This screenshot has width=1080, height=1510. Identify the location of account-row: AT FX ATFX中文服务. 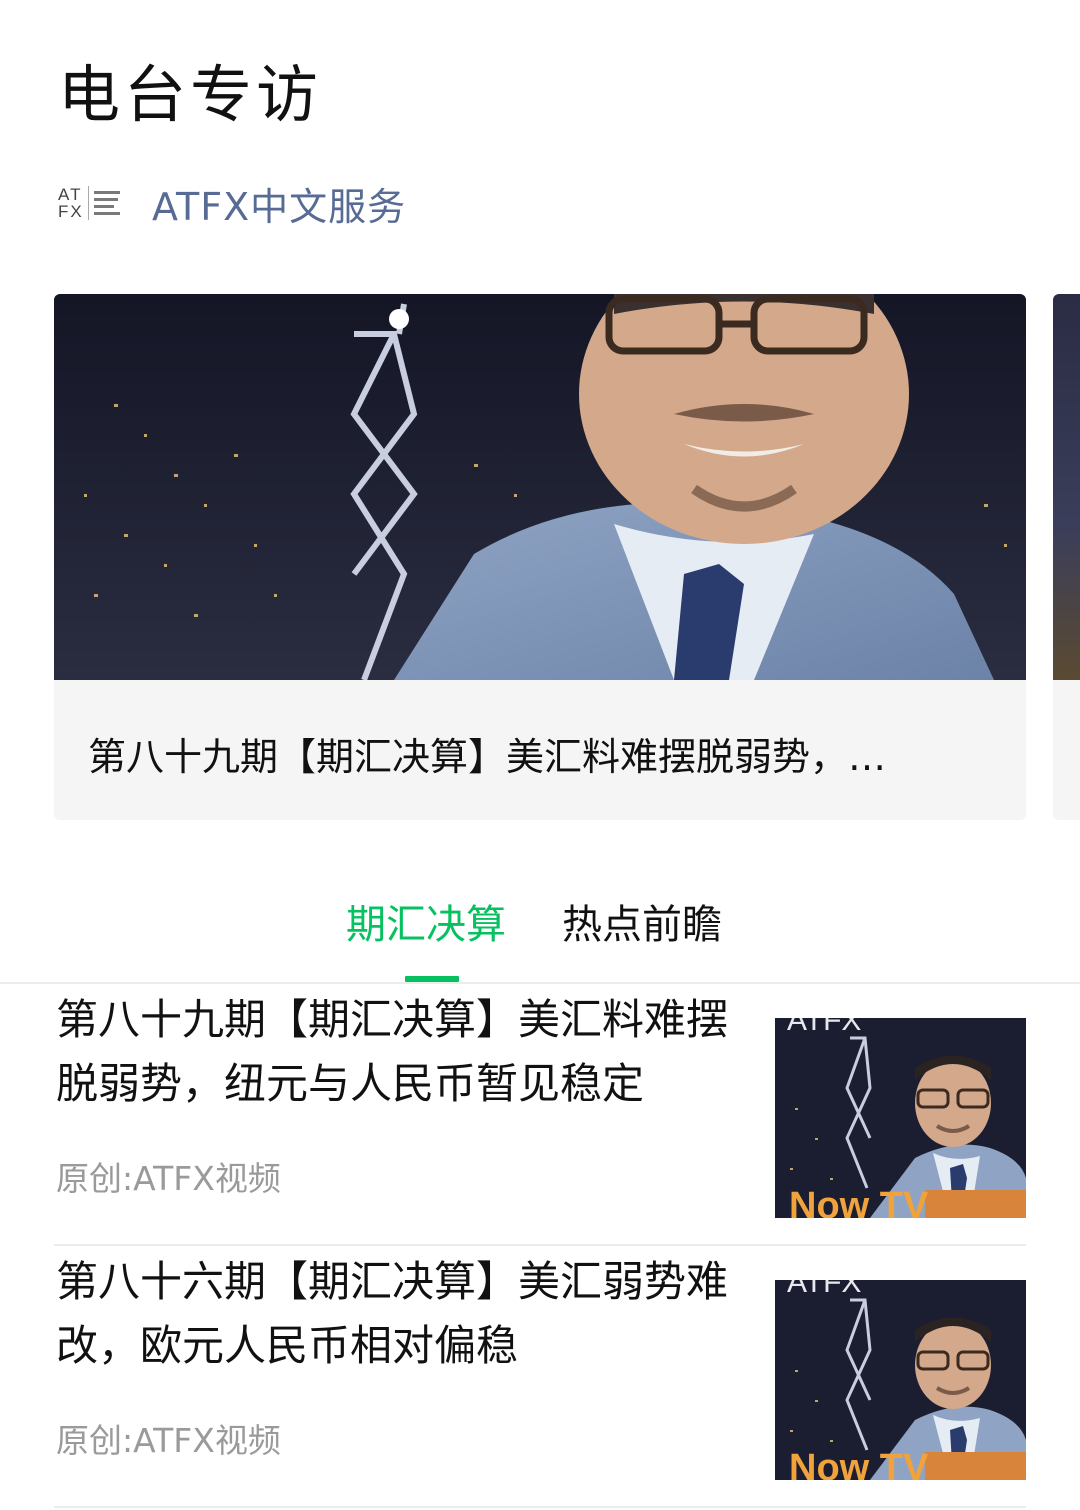
(232, 203).